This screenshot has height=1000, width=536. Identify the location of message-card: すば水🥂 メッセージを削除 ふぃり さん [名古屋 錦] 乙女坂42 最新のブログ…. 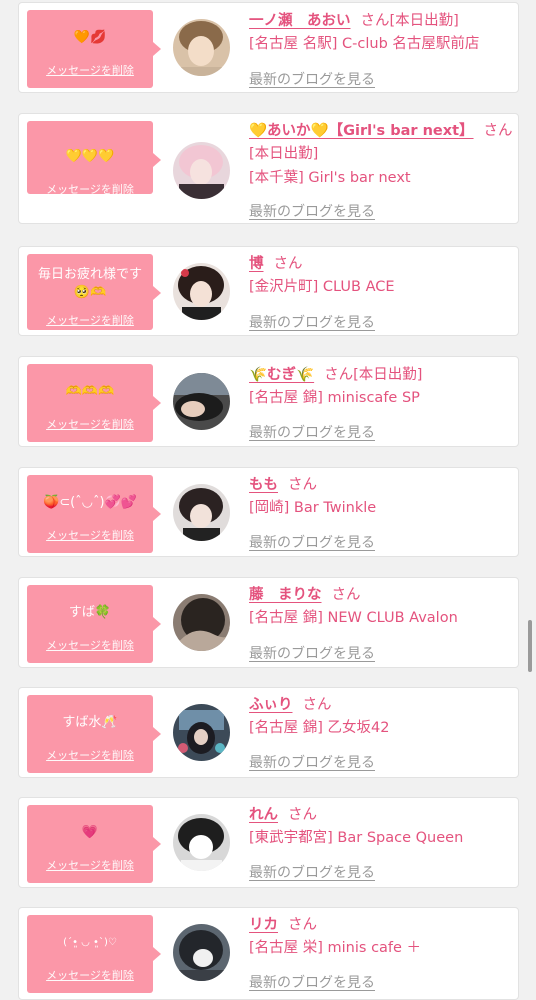
(268, 732).